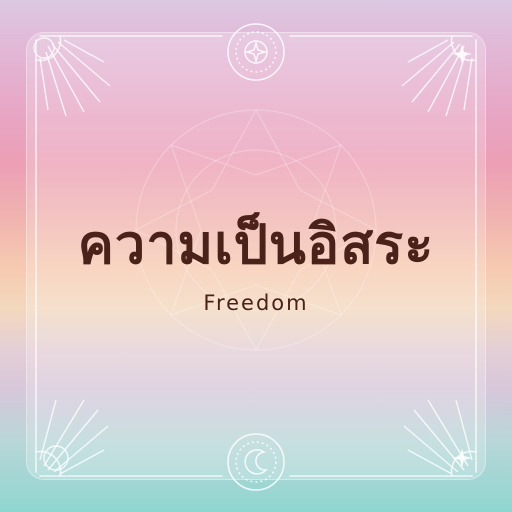 This screenshot has width=512, height=512. I want to click on sun-medallion-icon, so click(256, 52).